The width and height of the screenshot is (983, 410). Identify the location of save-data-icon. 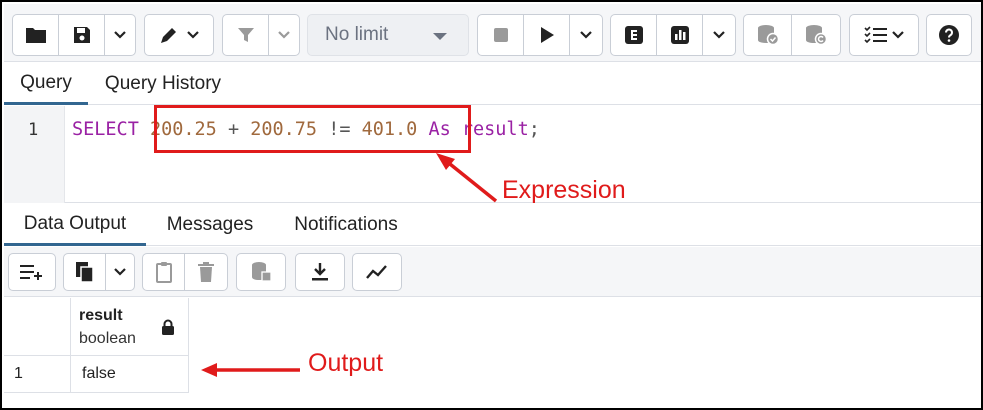
(262, 272).